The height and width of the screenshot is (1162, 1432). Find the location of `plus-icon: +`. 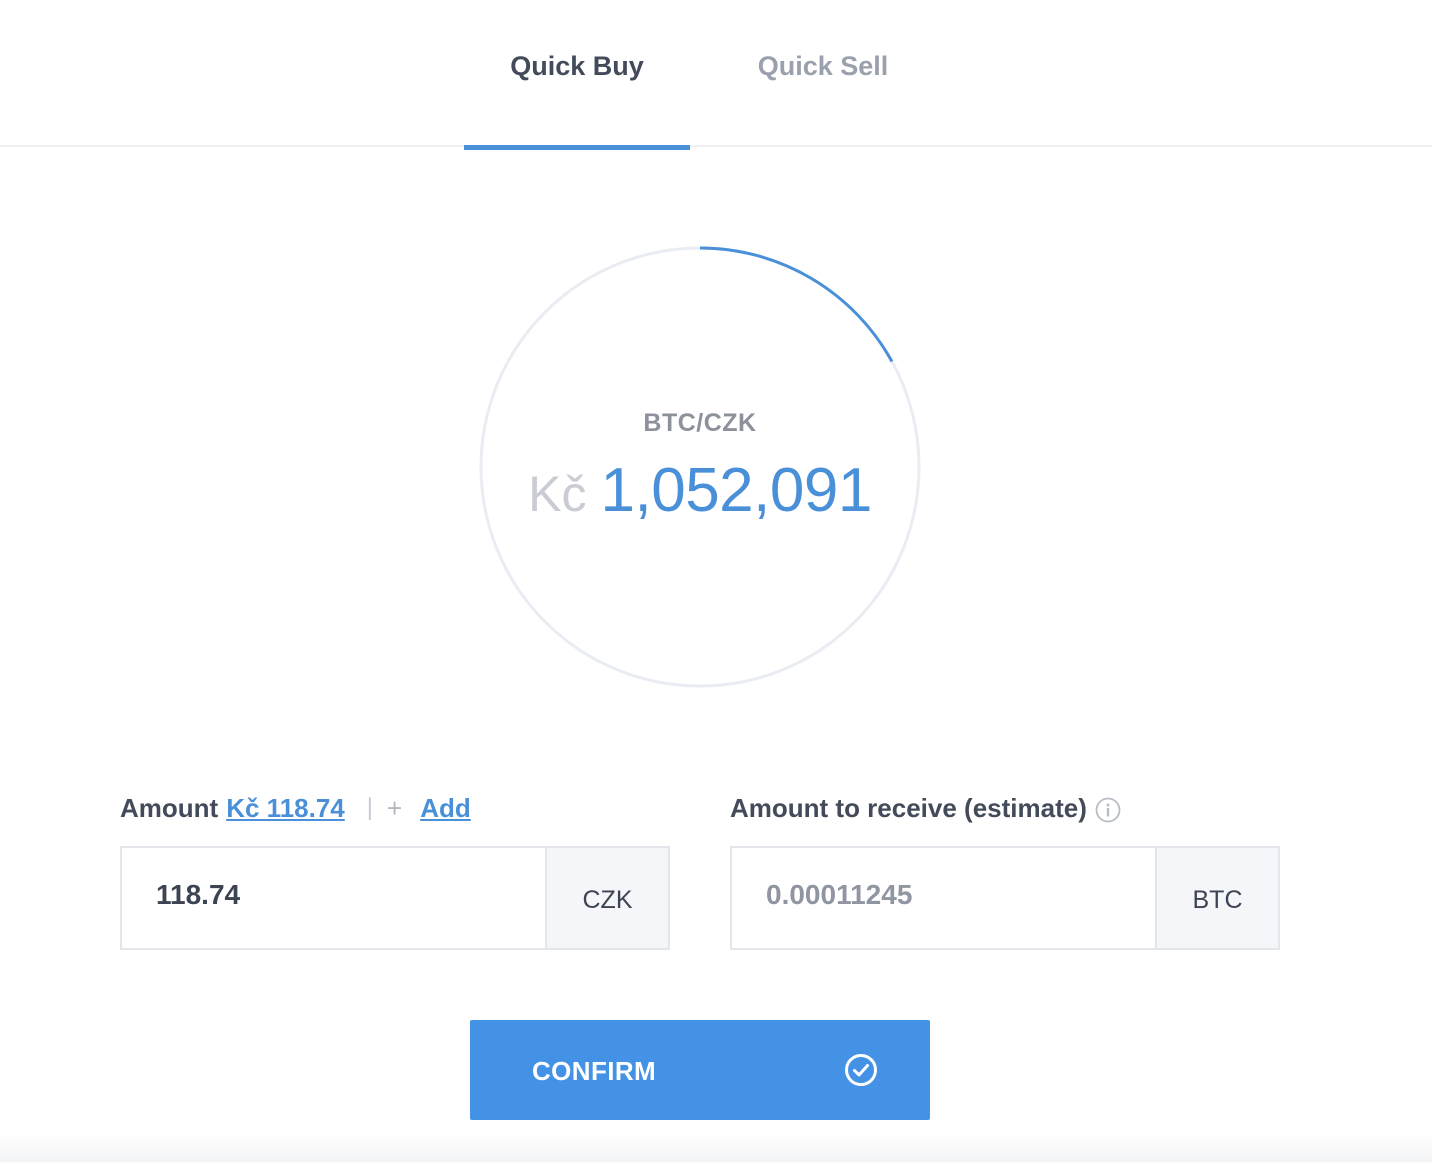

plus-icon: + is located at coordinates (395, 807).